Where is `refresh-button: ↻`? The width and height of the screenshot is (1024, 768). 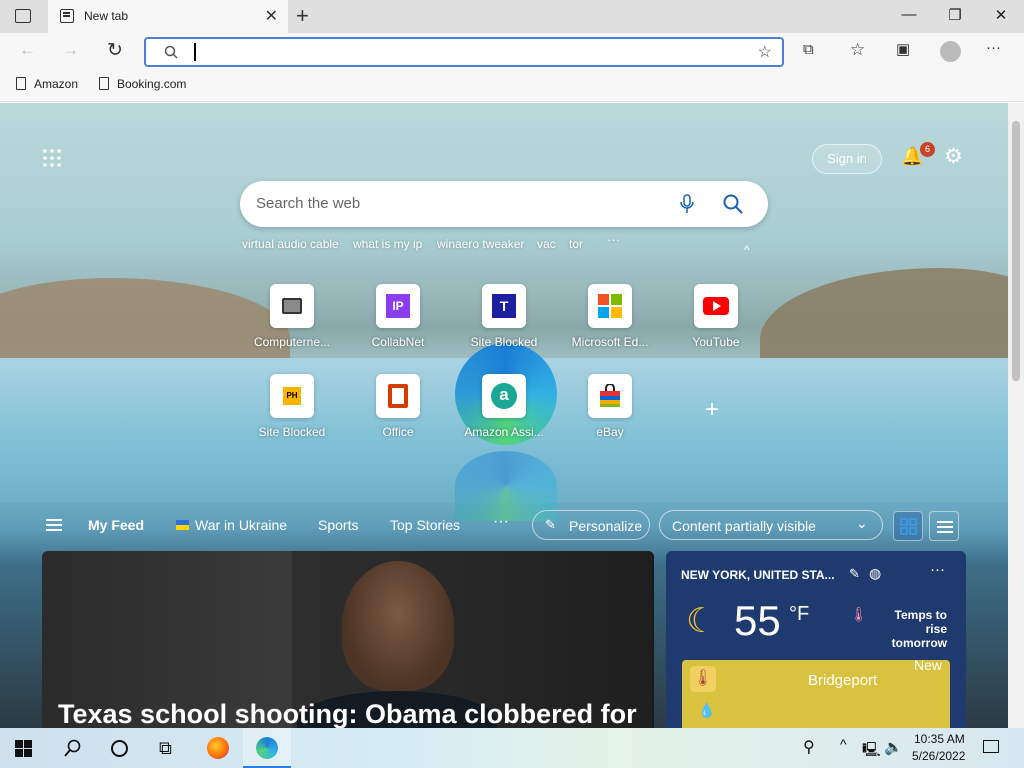
refresh-button: ↻ is located at coordinates (115, 50).